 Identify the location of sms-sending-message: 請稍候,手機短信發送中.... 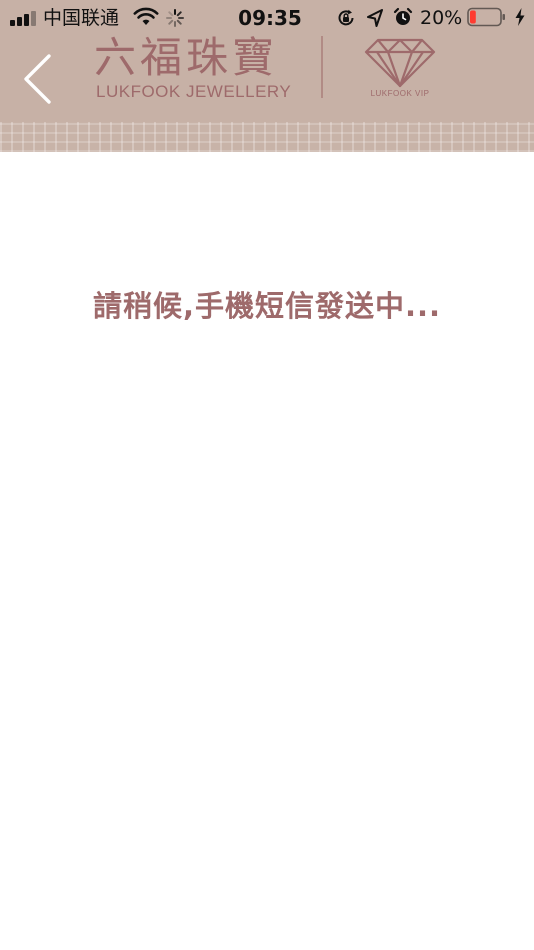
(267, 306).